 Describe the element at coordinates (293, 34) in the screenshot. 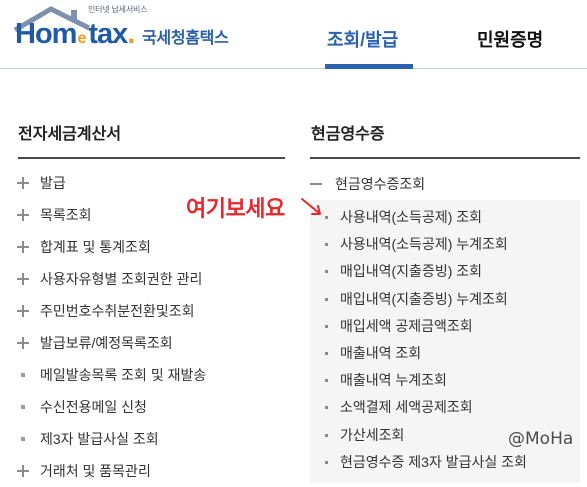

I see `site-header: 인터넷 납세서비스 Hometax. 국세청홈택스 조회/발급 민원증명` at that location.